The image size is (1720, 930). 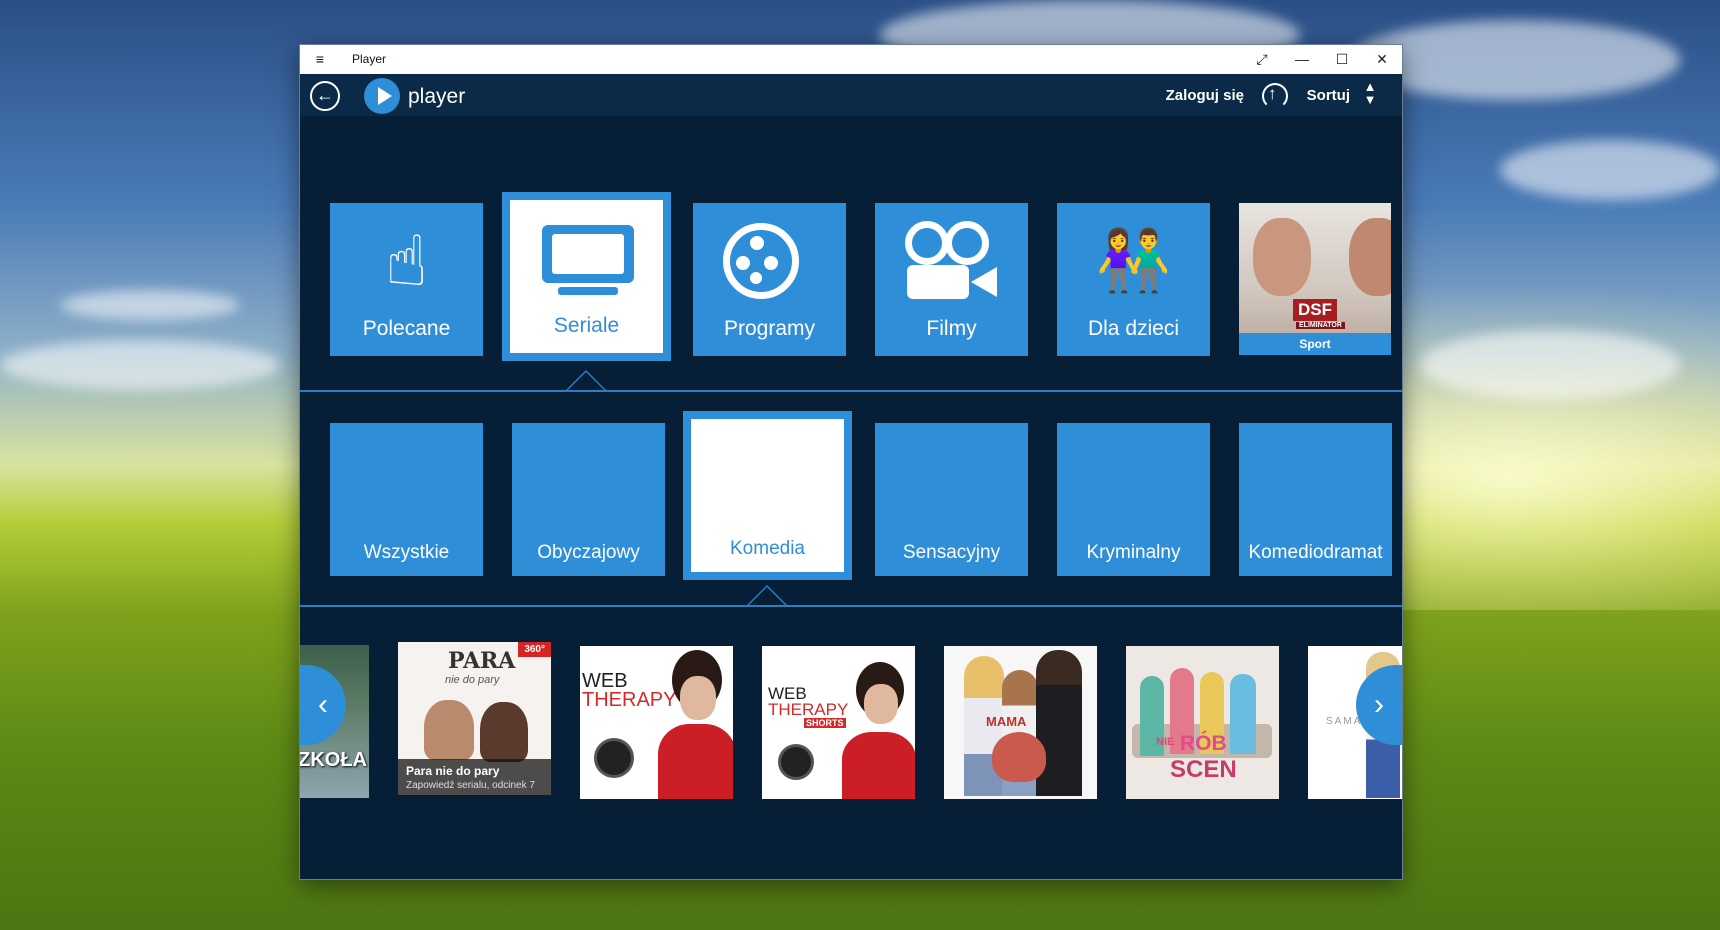 What do you see at coordinates (1342, 59) in the screenshot?
I see `maximize-button: ☐` at bounding box center [1342, 59].